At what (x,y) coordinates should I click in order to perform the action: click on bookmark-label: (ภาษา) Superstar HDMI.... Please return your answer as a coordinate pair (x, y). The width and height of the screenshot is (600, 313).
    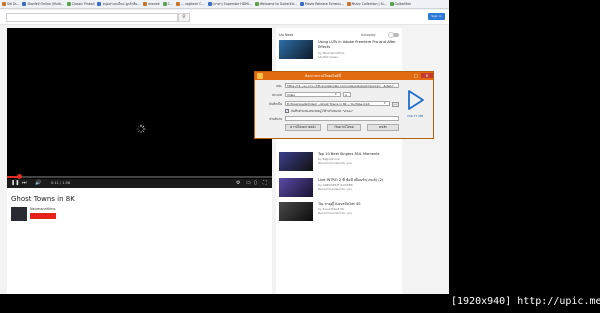
    Looking at the image, I should click on (232, 3).